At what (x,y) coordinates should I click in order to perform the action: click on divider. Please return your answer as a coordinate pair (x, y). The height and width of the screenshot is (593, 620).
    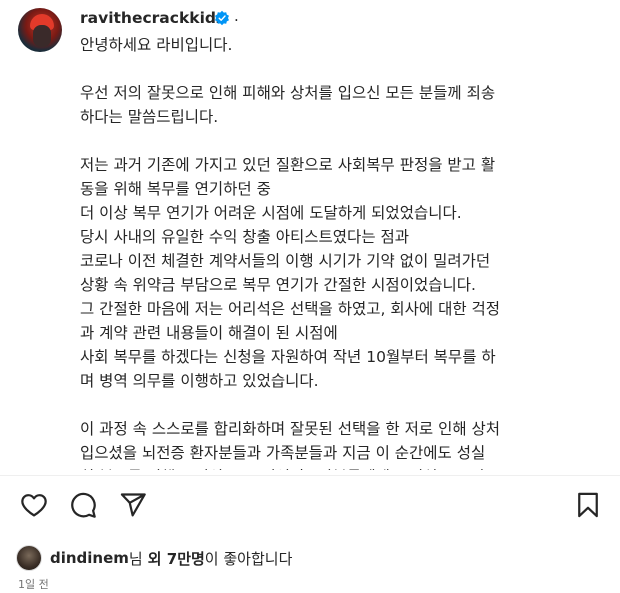
    Looking at the image, I should click on (310, 475).